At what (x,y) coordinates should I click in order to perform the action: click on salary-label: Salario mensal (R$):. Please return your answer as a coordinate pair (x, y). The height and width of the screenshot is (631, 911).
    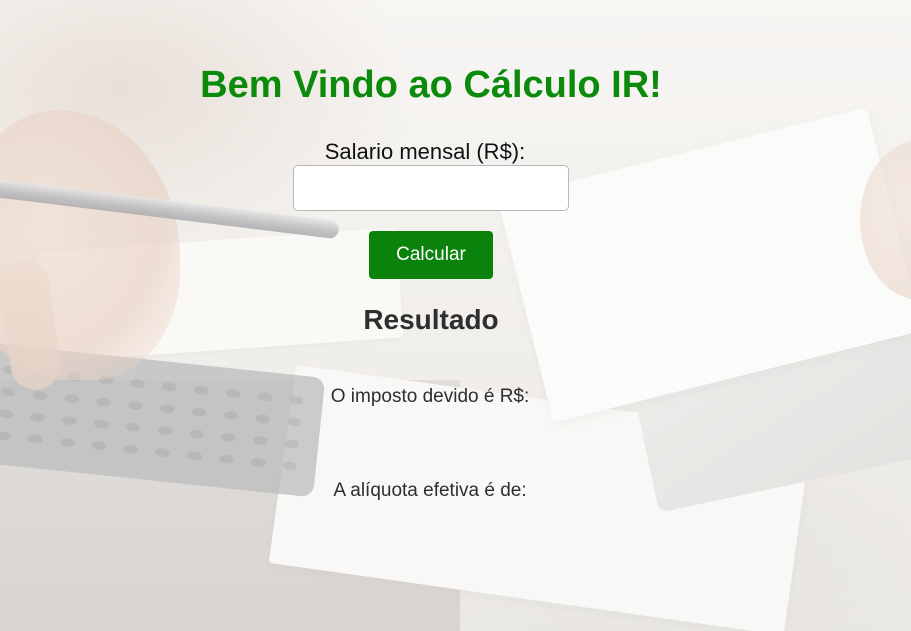
    Looking at the image, I should click on (425, 151).